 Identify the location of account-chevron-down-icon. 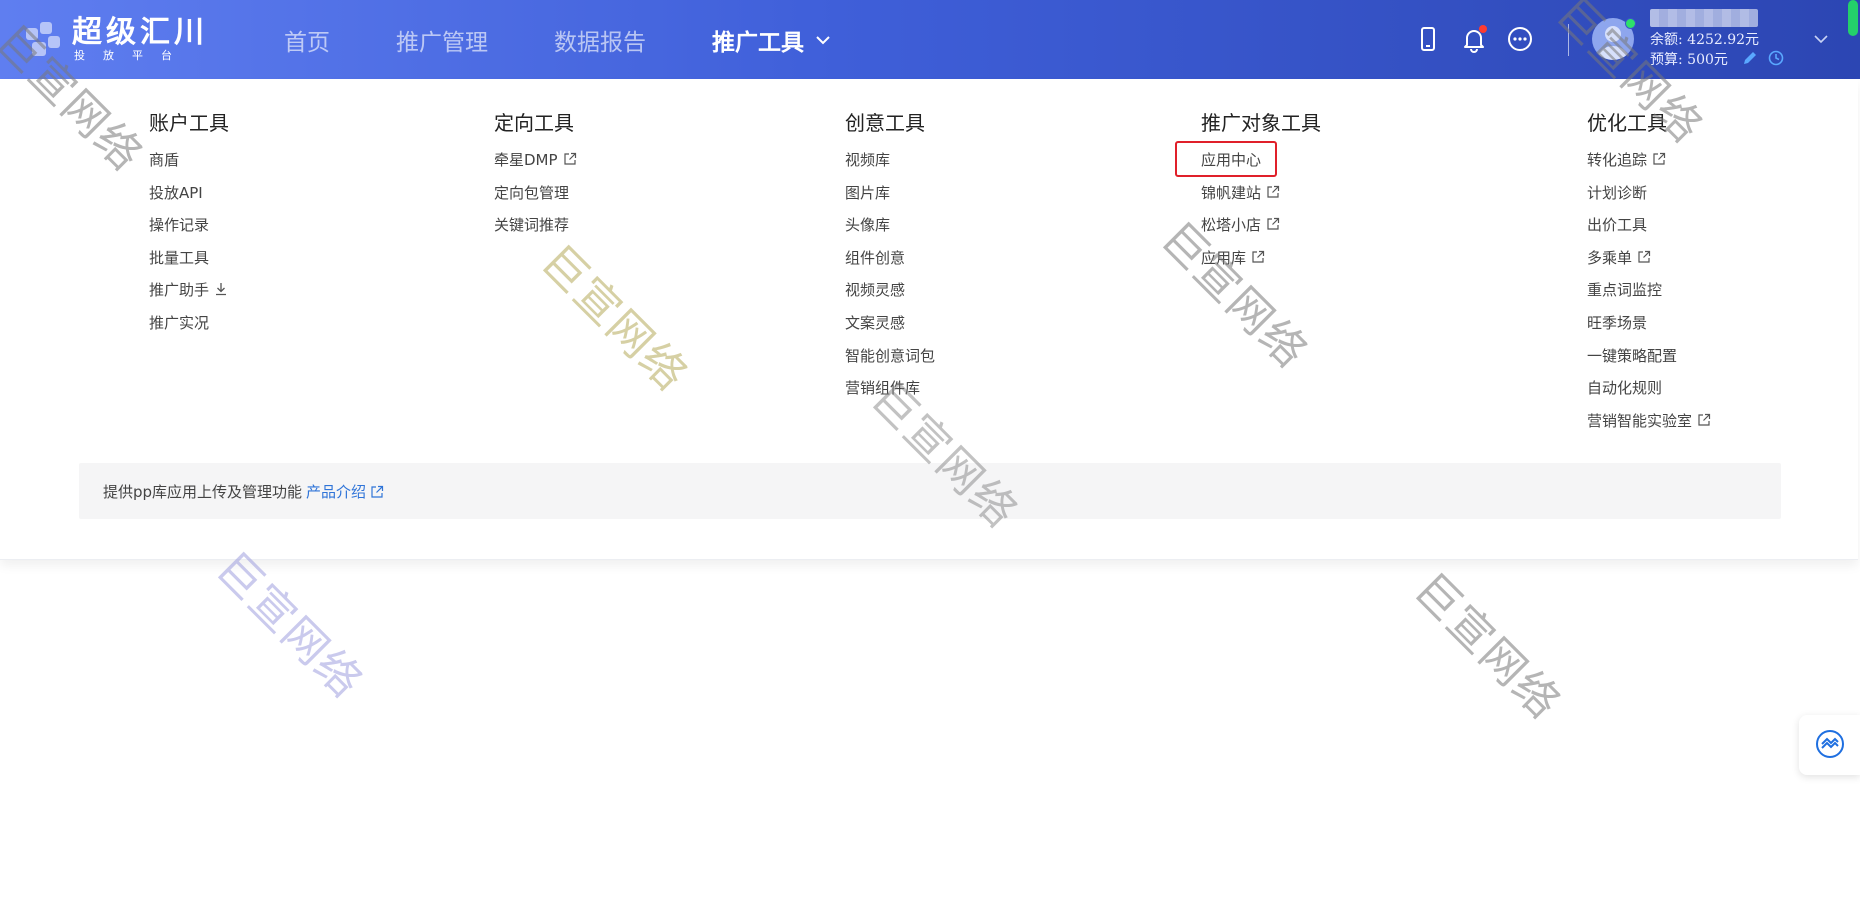
(1821, 39).